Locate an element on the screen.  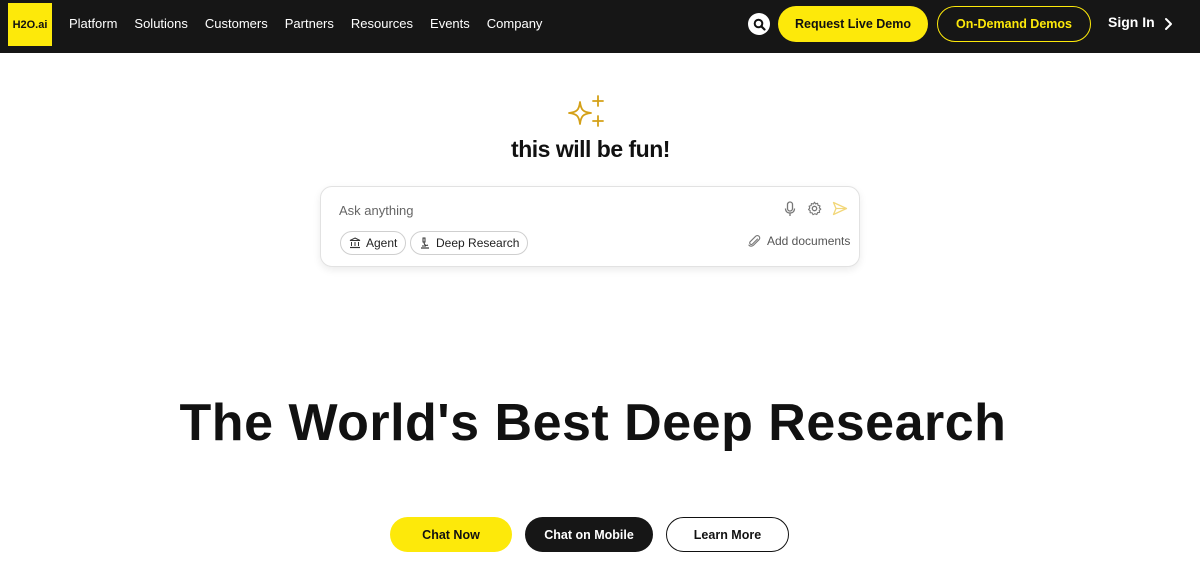
add-documents-button: Add documents is located at coordinates (799, 241).